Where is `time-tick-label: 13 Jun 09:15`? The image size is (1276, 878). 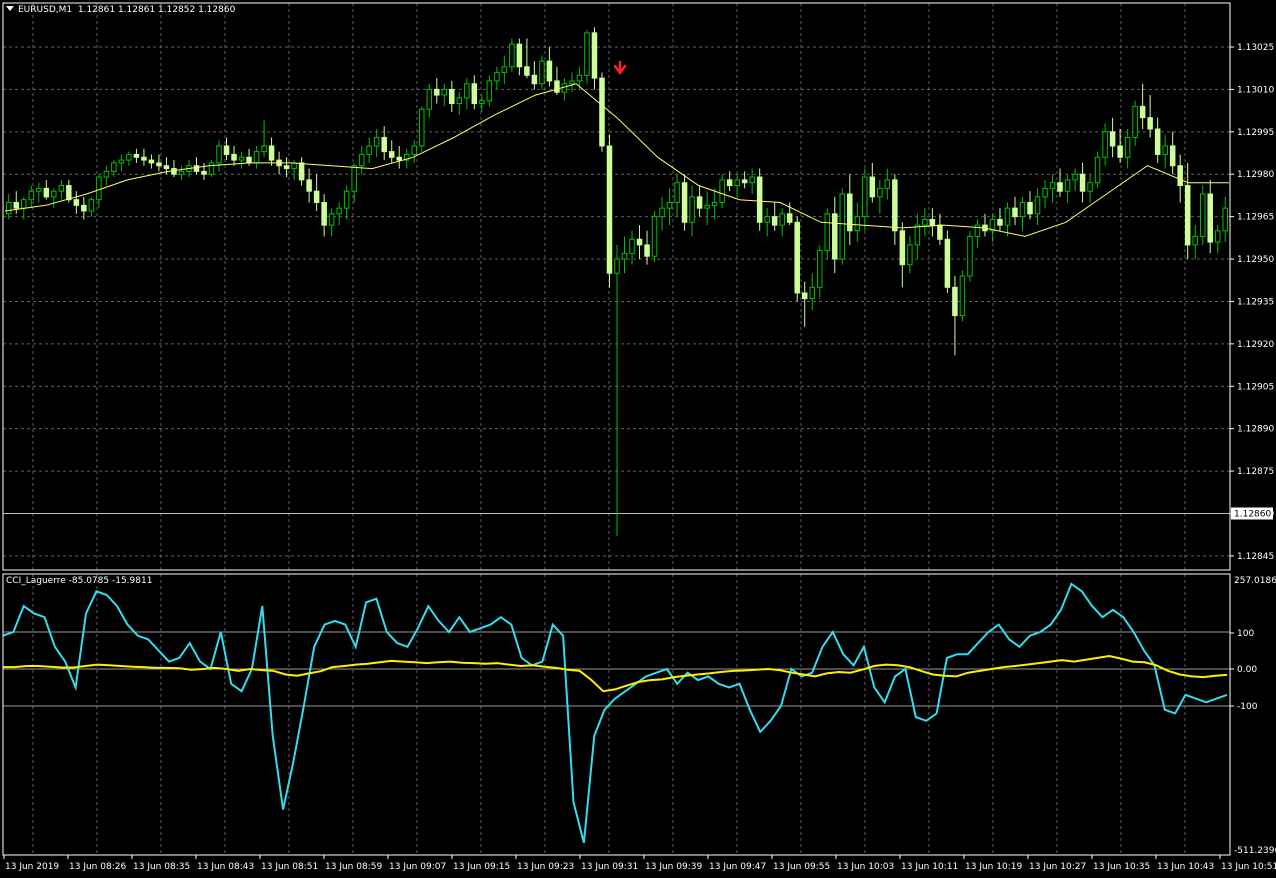
time-tick-label: 13 Jun 09:15 is located at coordinates (481, 867).